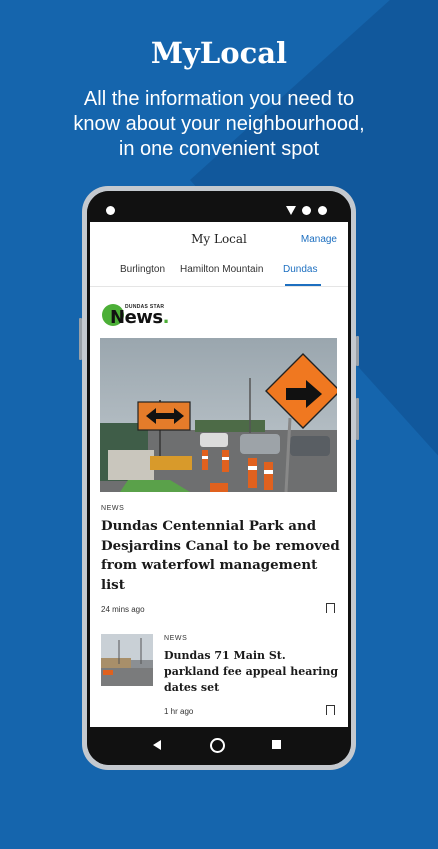  Describe the element at coordinates (142, 269) in the screenshot. I see `tab-burlington: Burlington` at that location.